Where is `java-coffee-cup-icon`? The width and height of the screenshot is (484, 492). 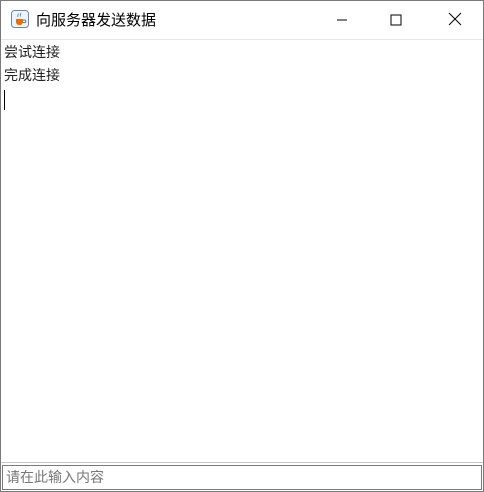
java-coffee-cup-icon is located at coordinates (20, 19).